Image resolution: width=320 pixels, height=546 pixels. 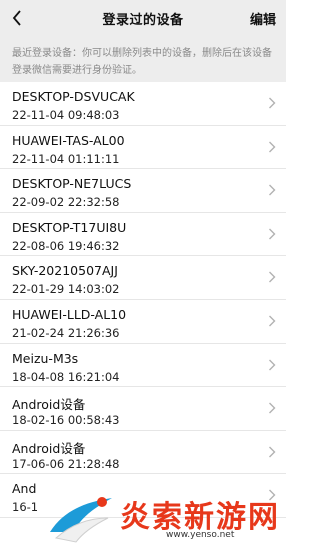 I want to click on notice-text: 最近登录设备：你可以删除列表中的设备，删除后在该设备登录微信需要进行身份验证。, so click(x=143, y=59).